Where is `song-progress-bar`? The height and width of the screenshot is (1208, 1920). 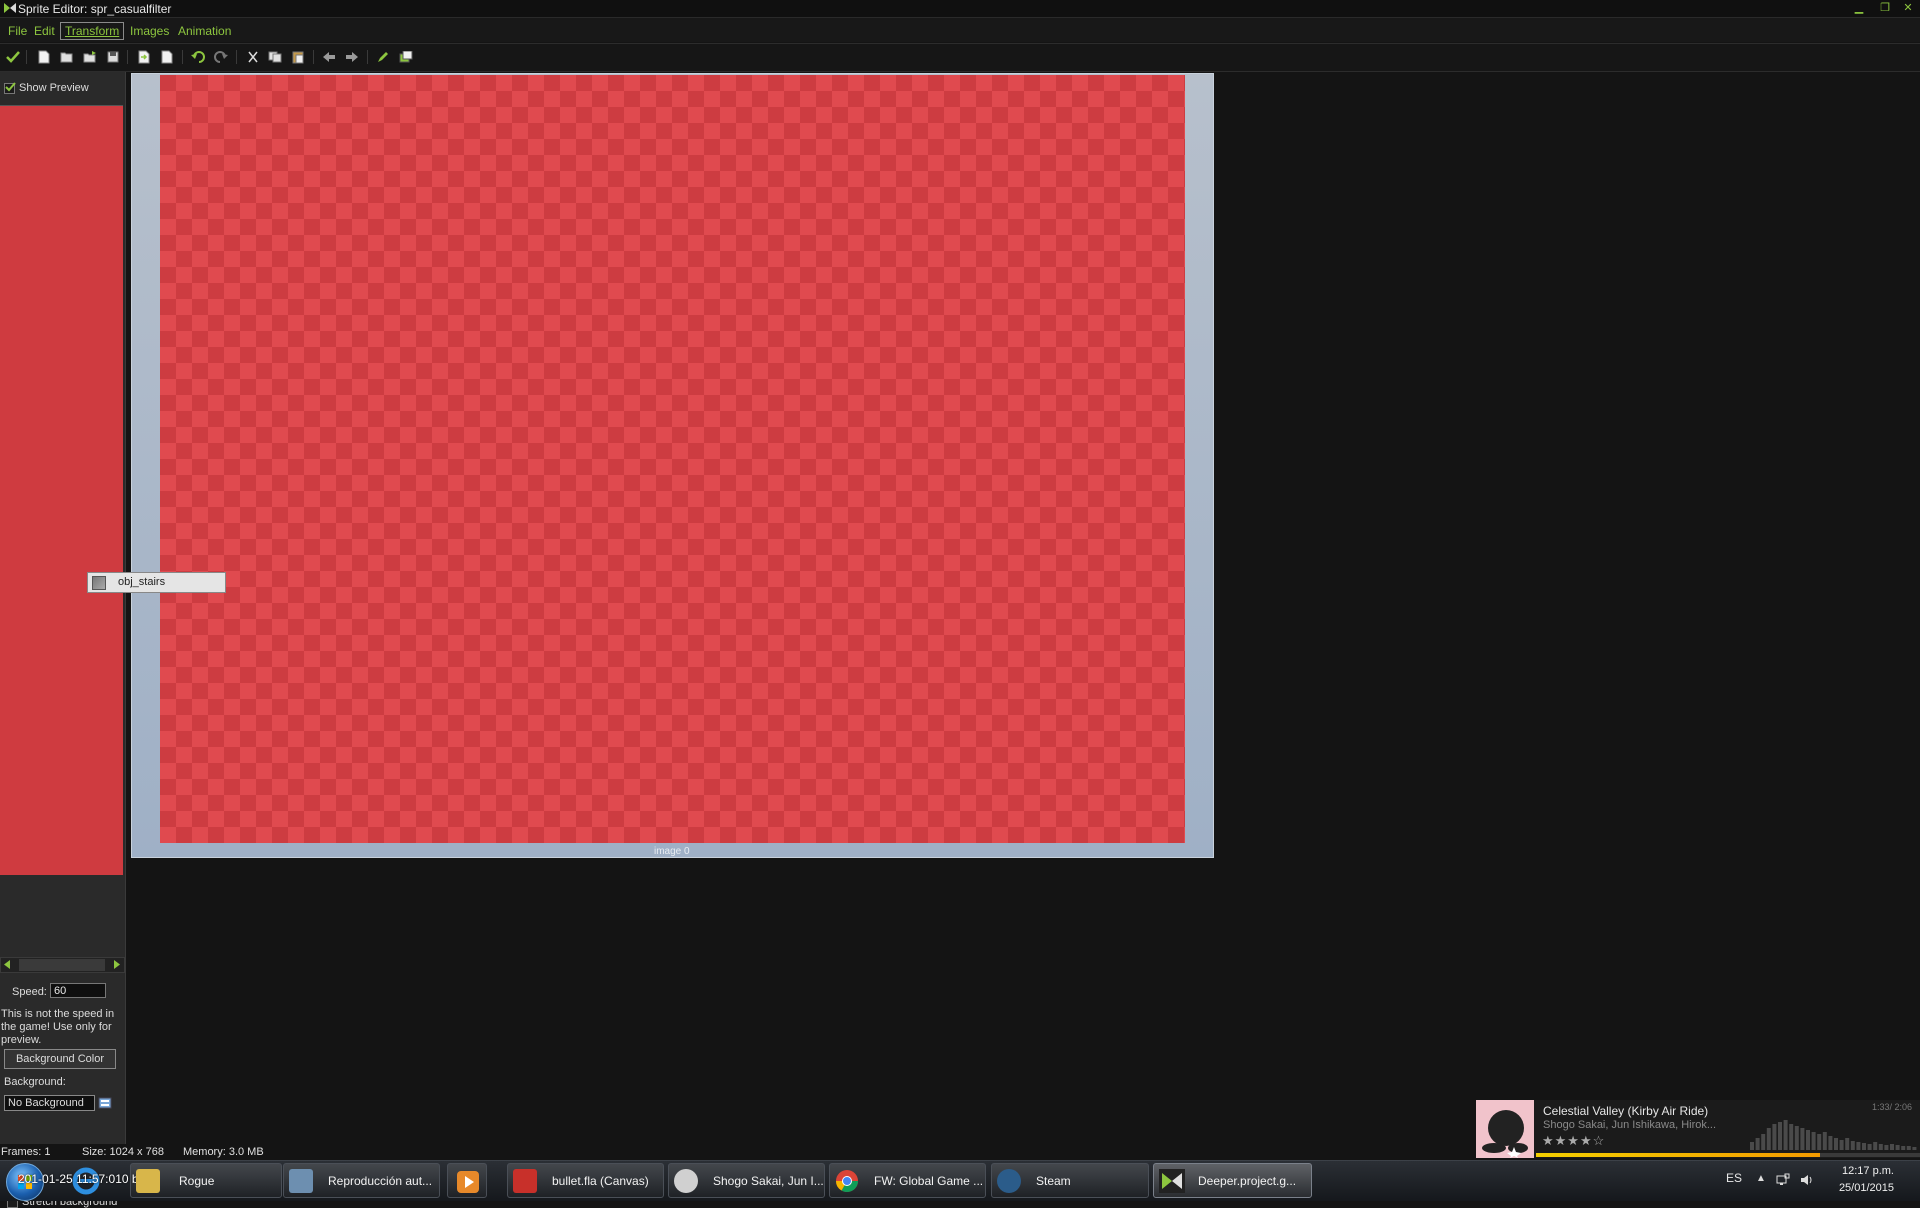
song-progress-bar is located at coordinates (1728, 1155).